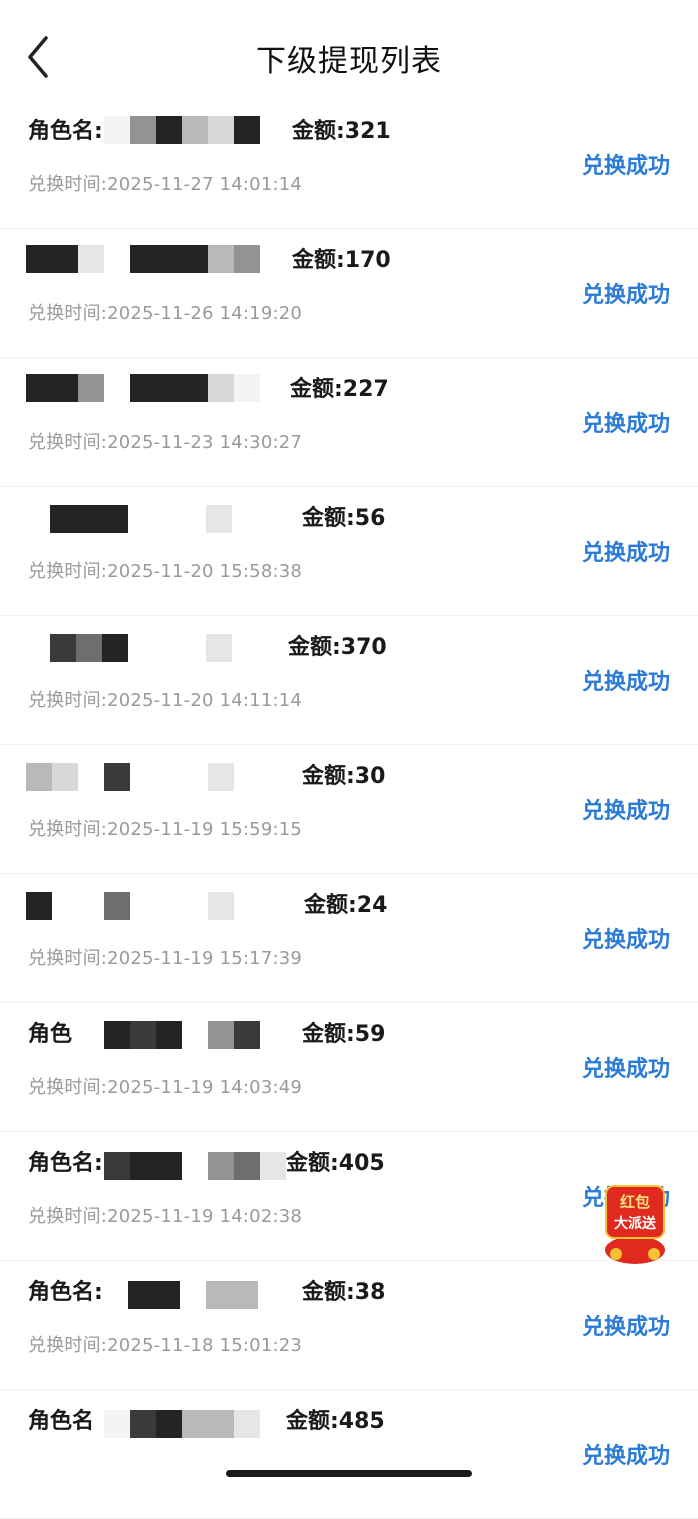 The image size is (698, 1519). What do you see at coordinates (349, 1067) in the screenshot?
I see `list-item: 角色 金额:59 兑换时间:2025-11-19 14:03:49 兑换成功` at bounding box center [349, 1067].